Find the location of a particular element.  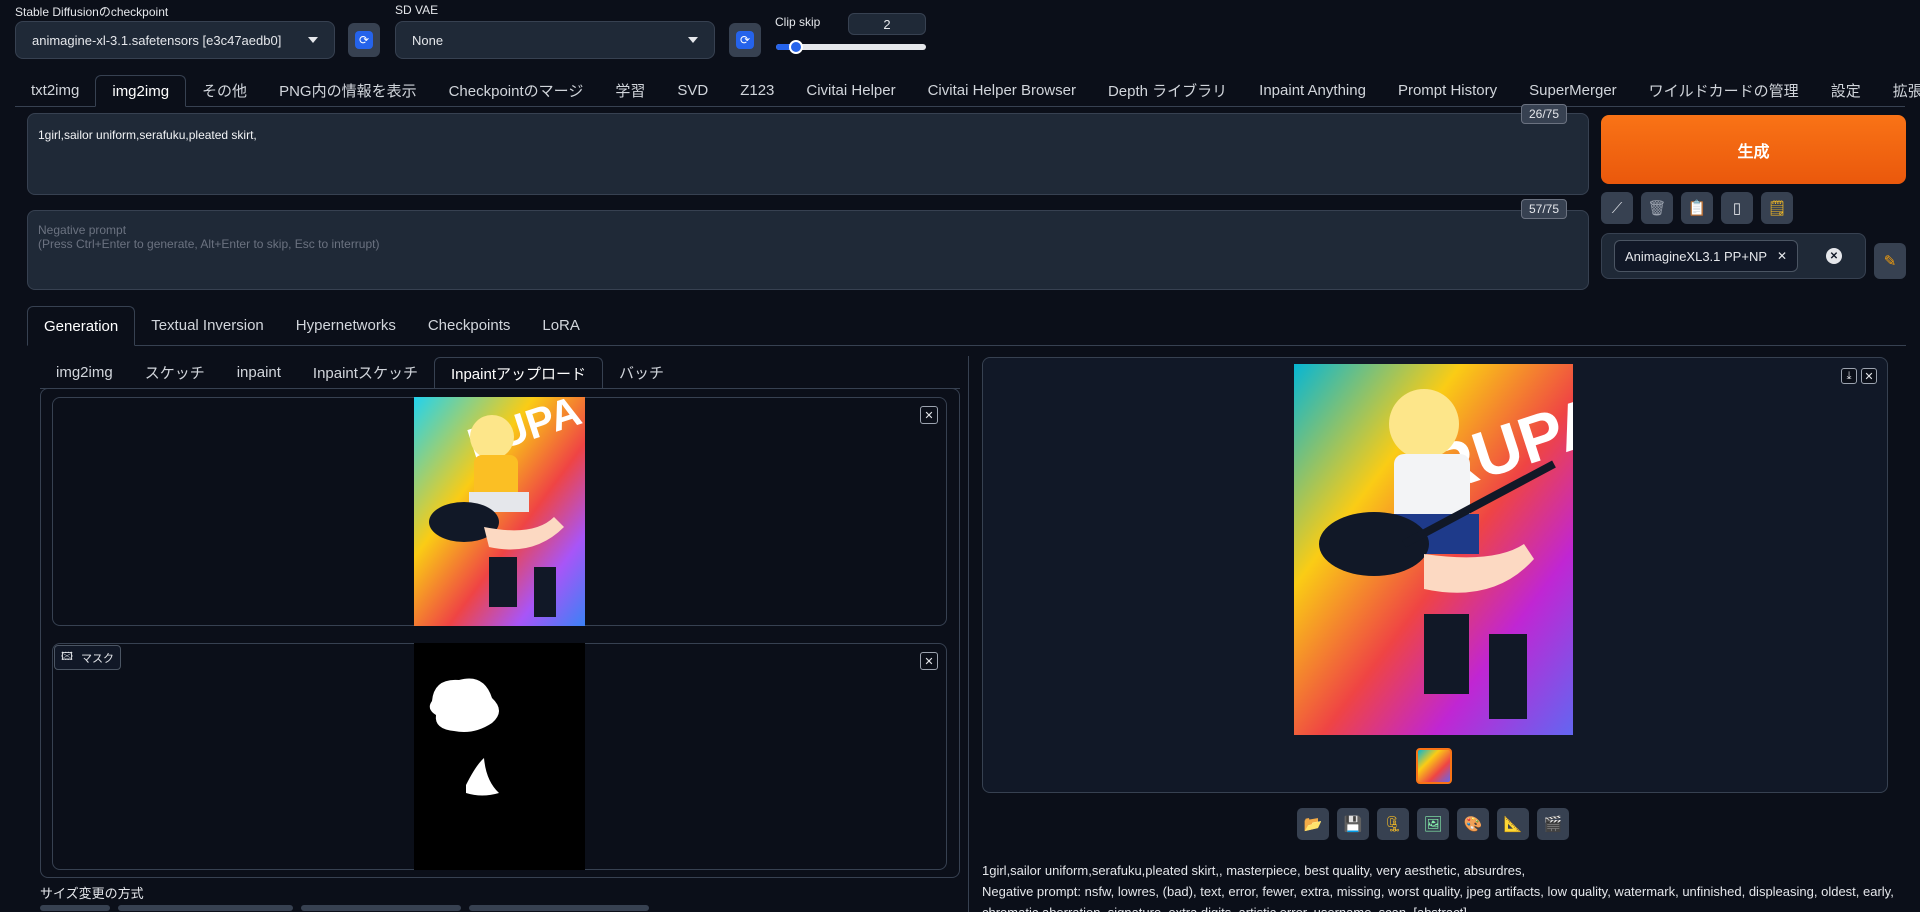

style-chip: AnimagineXL3.1 PP+NP ✕ is located at coordinates (1706, 256).